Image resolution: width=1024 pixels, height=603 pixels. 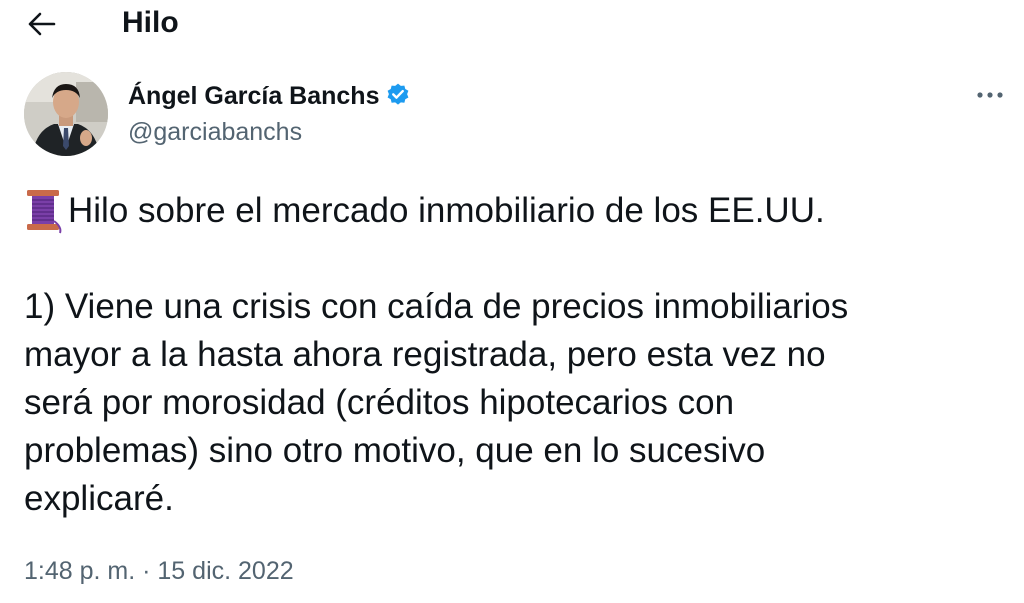 What do you see at coordinates (254, 96) in the screenshot?
I see `author-name-text: Ángel García Banchs` at bounding box center [254, 96].